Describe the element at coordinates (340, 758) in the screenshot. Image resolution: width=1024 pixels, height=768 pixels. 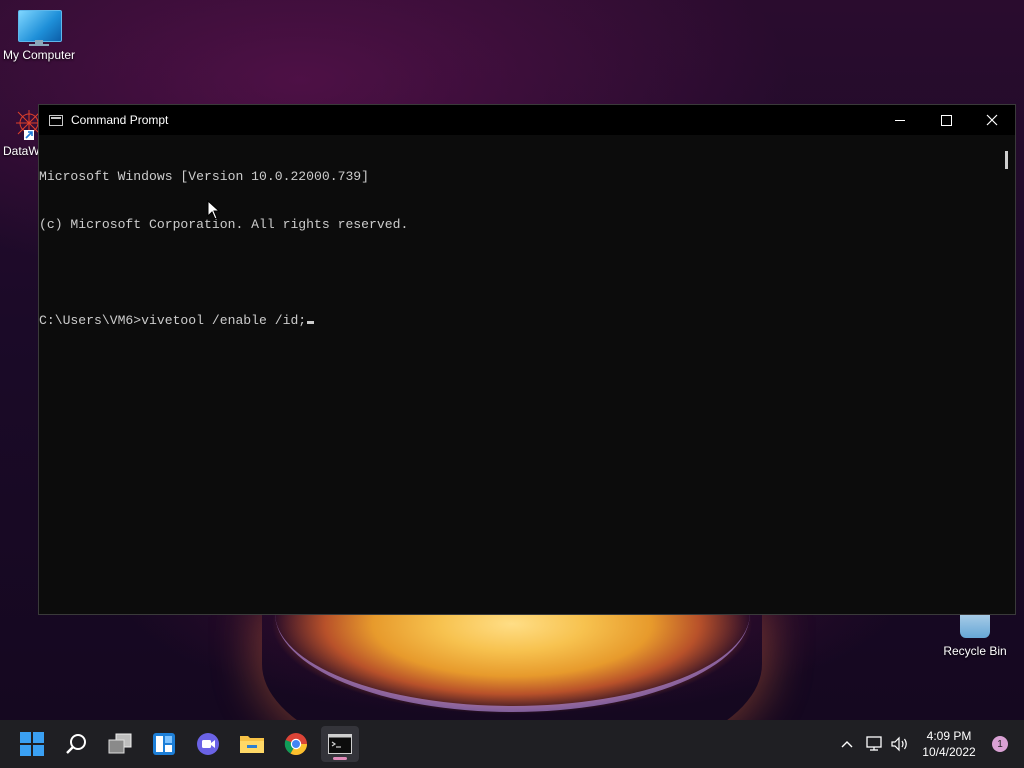
I see `active-app-indicator` at that location.